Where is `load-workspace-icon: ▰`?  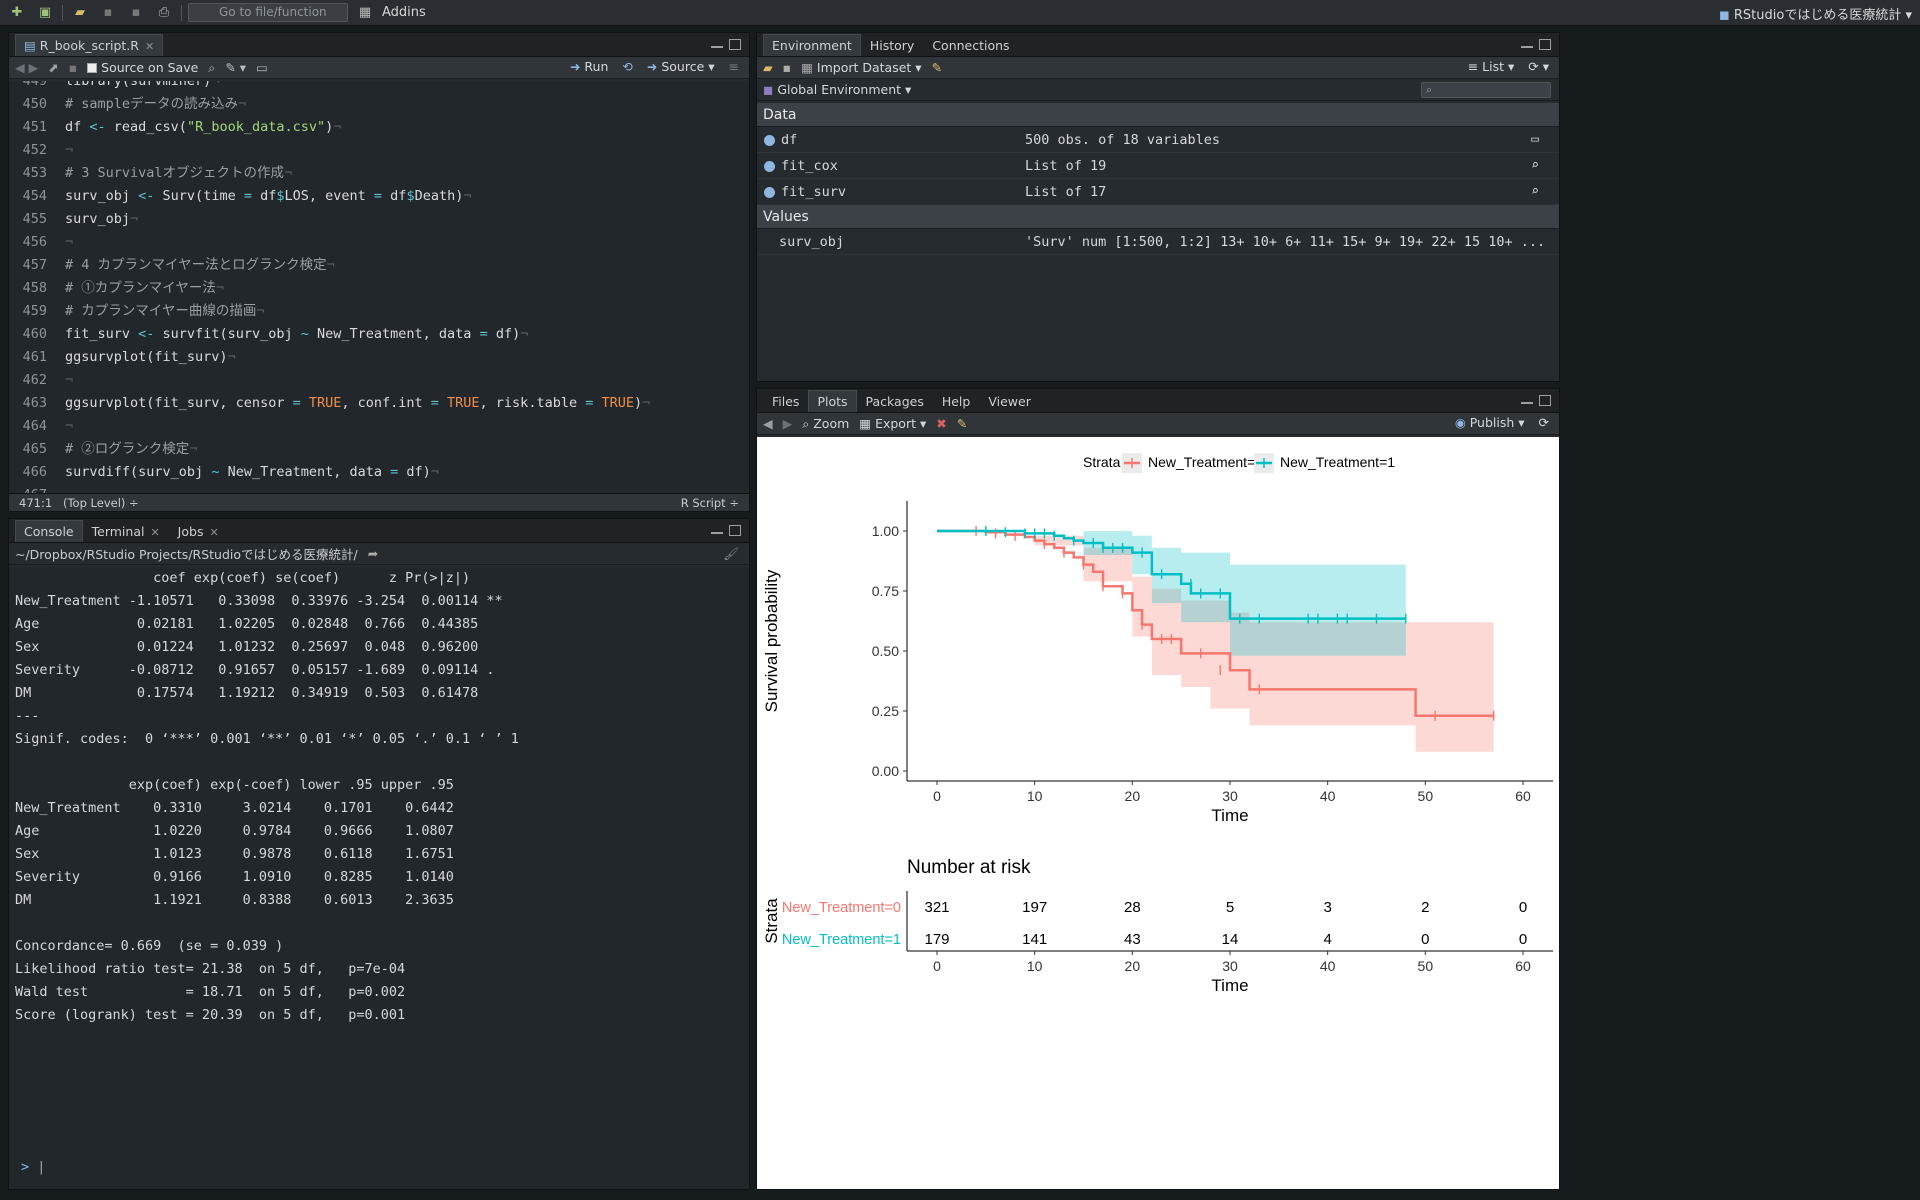
load-workspace-icon: ▰ is located at coordinates (768, 67).